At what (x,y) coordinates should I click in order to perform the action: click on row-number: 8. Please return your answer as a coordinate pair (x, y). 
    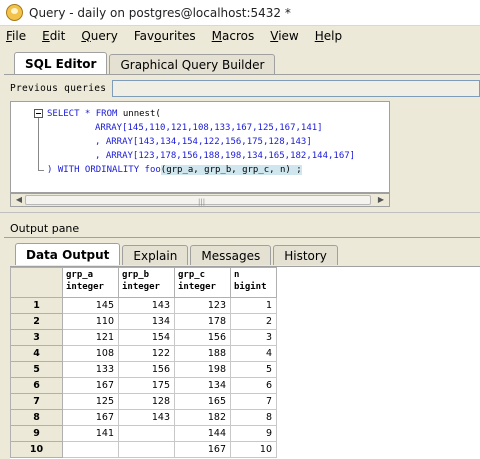
    Looking at the image, I should click on (36, 417).